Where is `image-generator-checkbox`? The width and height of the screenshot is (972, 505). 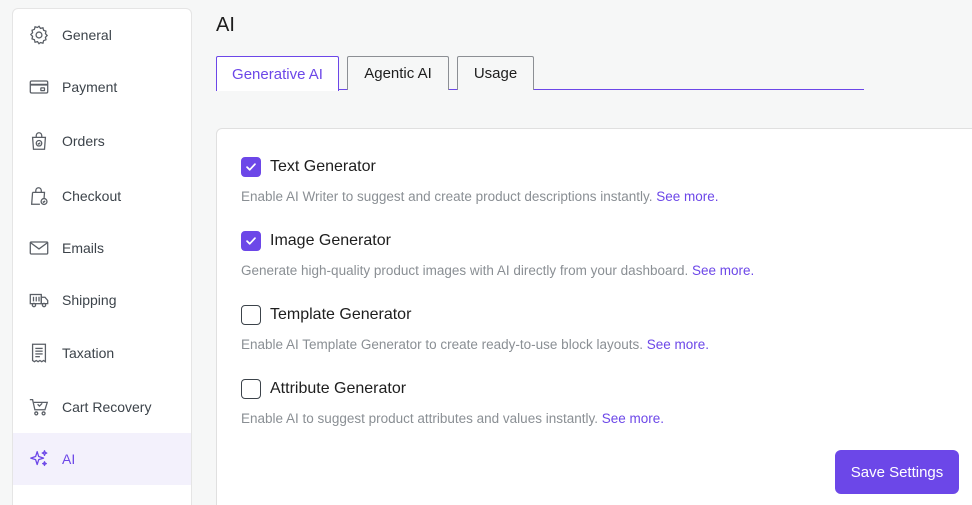
image-generator-checkbox is located at coordinates (251, 241).